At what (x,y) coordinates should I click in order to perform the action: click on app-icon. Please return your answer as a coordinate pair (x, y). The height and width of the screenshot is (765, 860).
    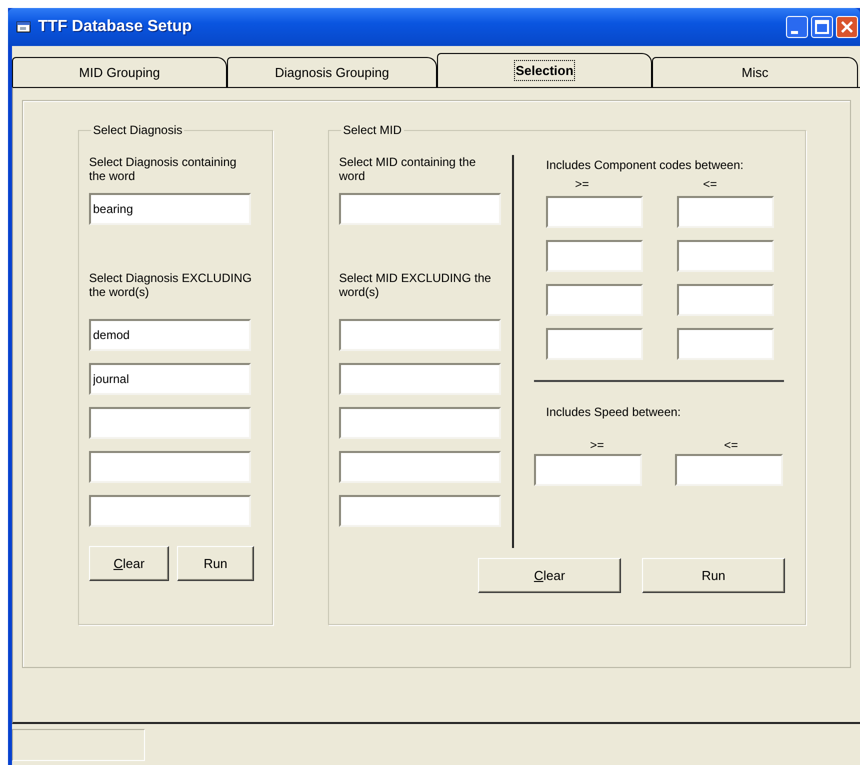
    Looking at the image, I should click on (24, 27).